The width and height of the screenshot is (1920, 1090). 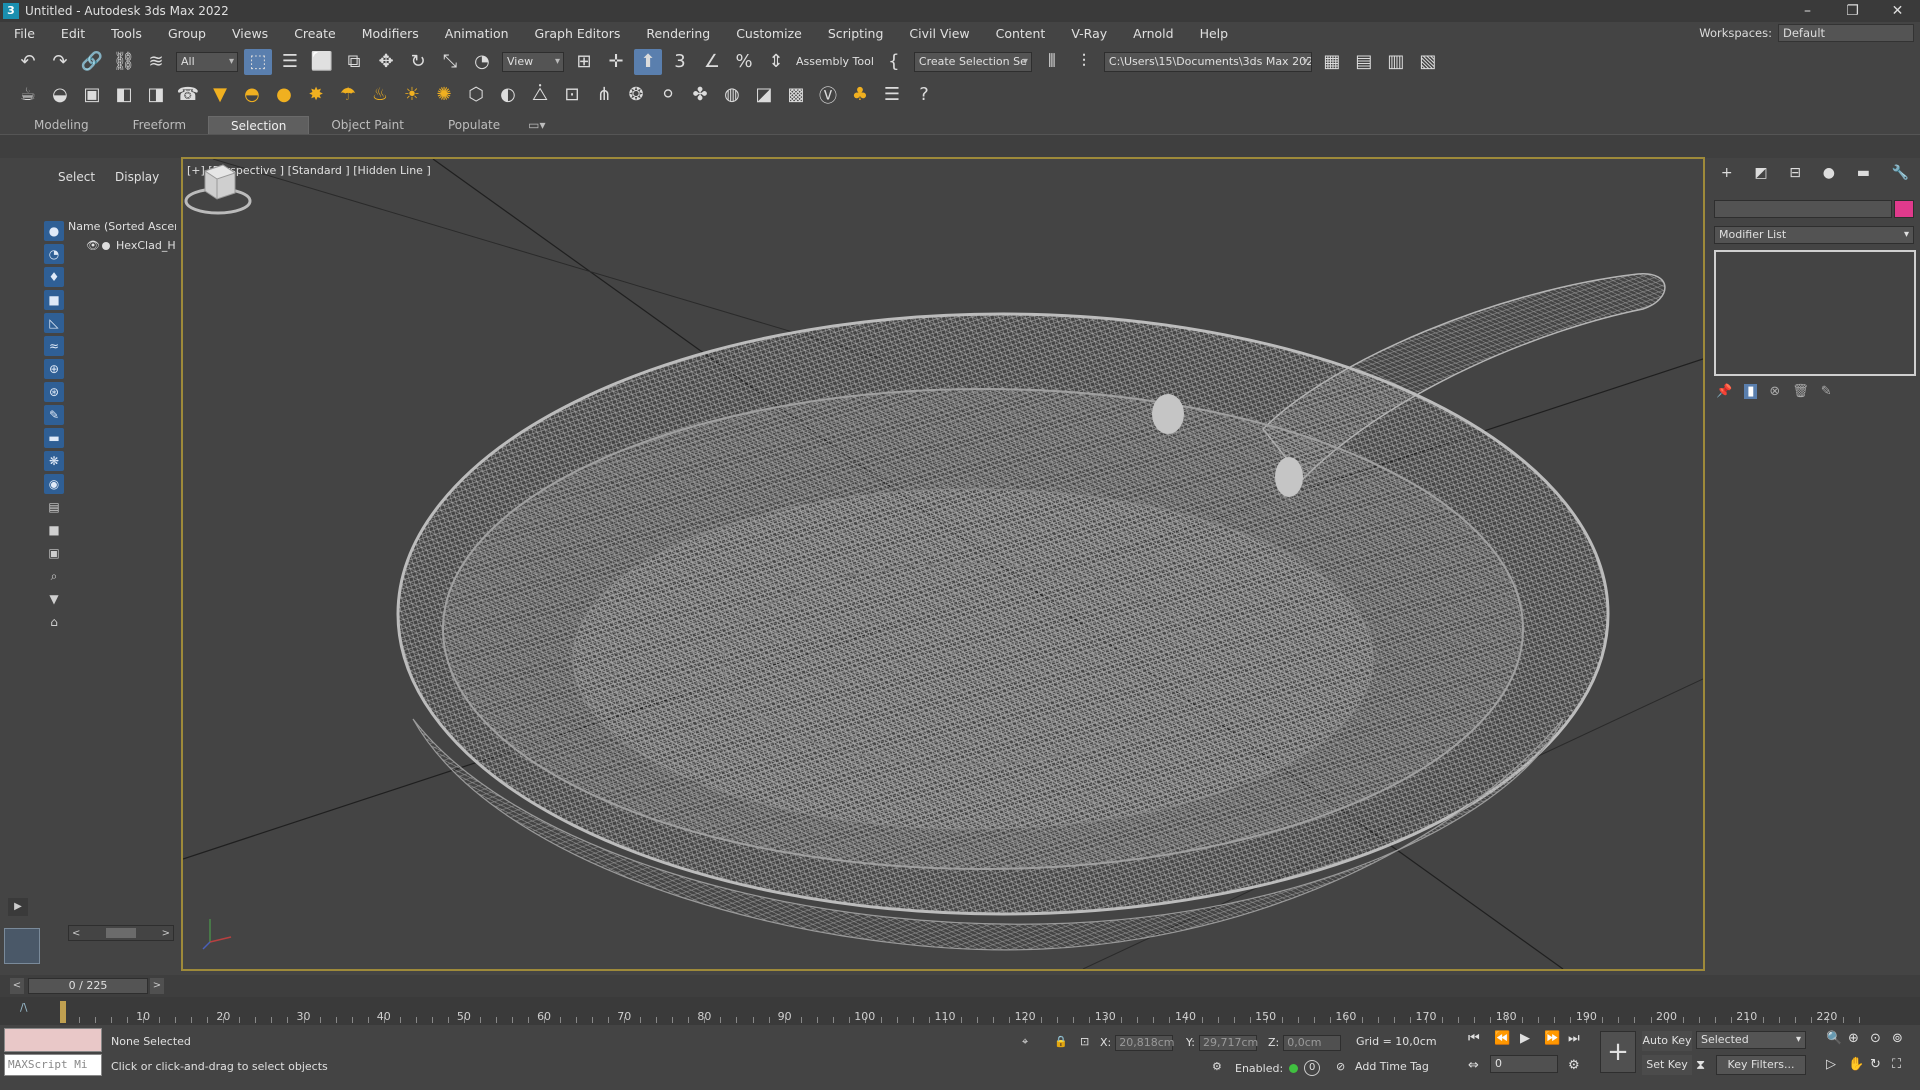 I want to click on scene-list-icon: ☰, so click(x=892, y=95).